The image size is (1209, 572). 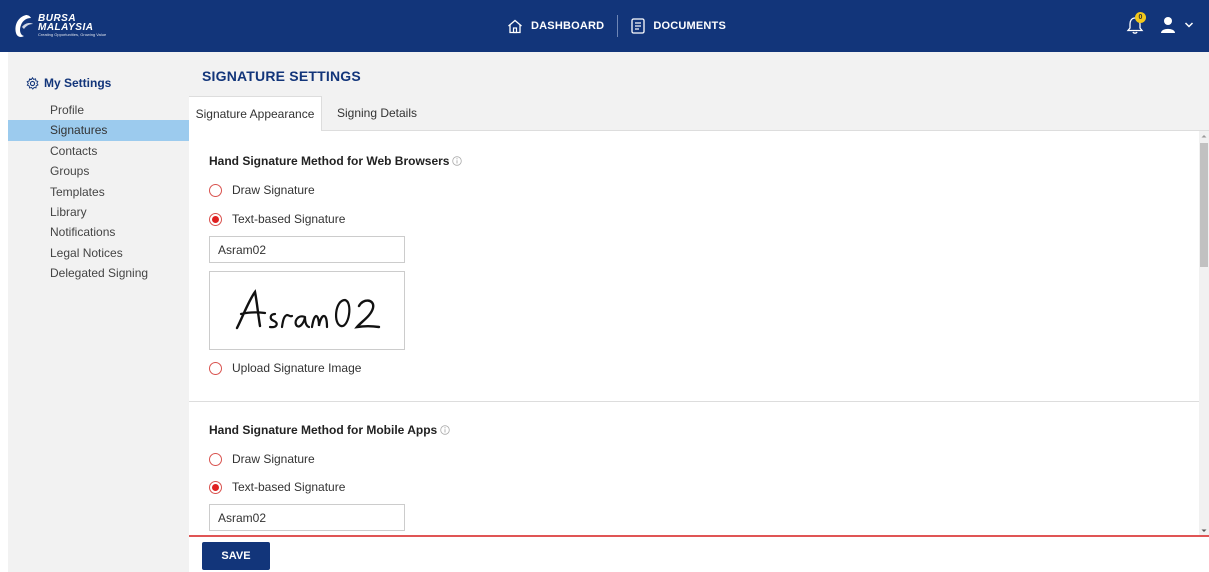 I want to click on mobile-text-label: Text-based Signature, so click(x=289, y=487).